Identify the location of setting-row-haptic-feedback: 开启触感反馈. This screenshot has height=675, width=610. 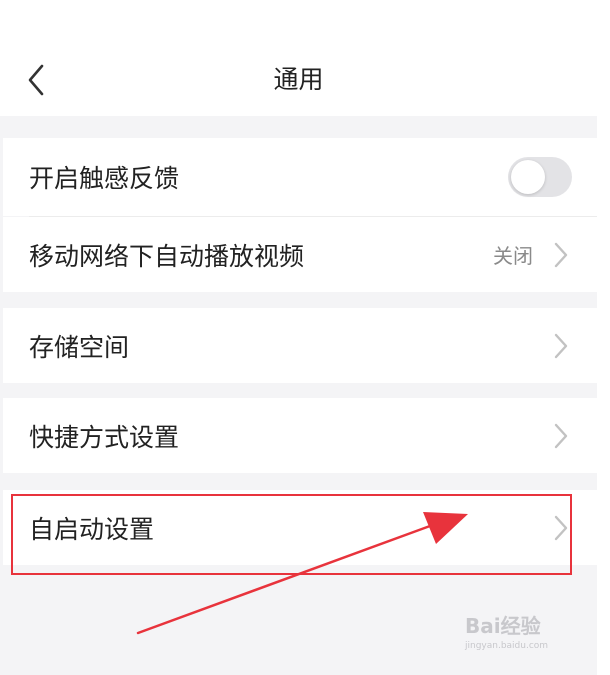
(300, 177).